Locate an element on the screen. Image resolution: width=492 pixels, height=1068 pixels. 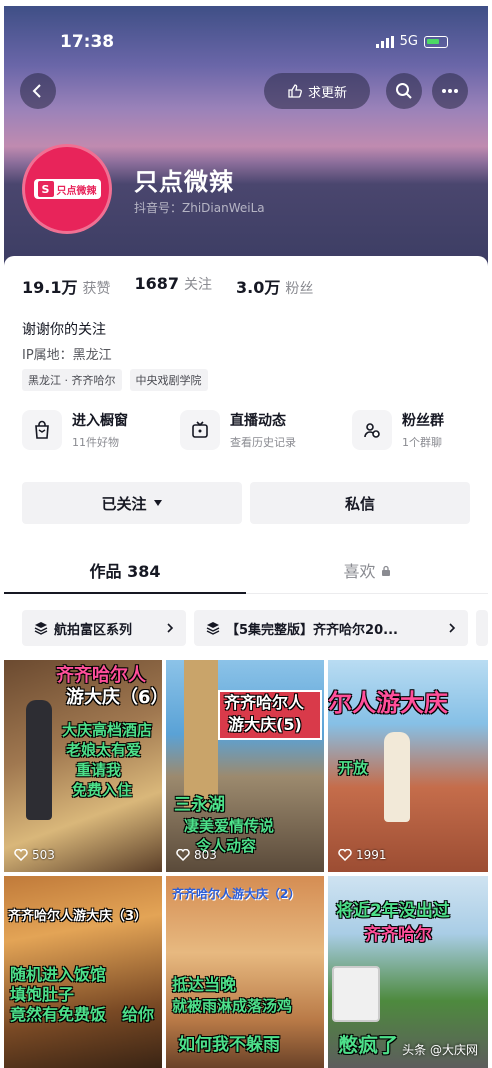
lock-icon is located at coordinates (385, 570).